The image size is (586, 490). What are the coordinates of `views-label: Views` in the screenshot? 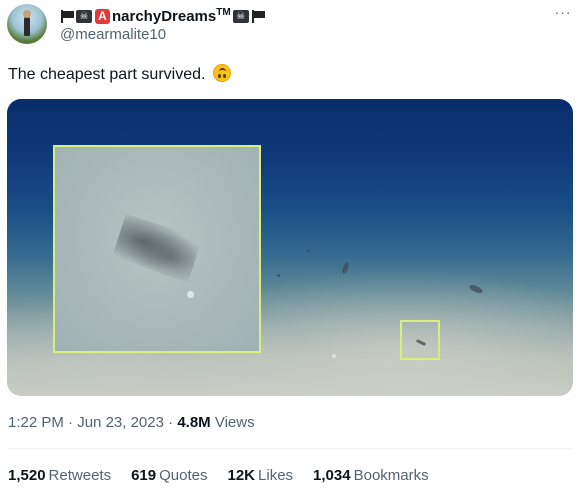 It's located at (234, 422).